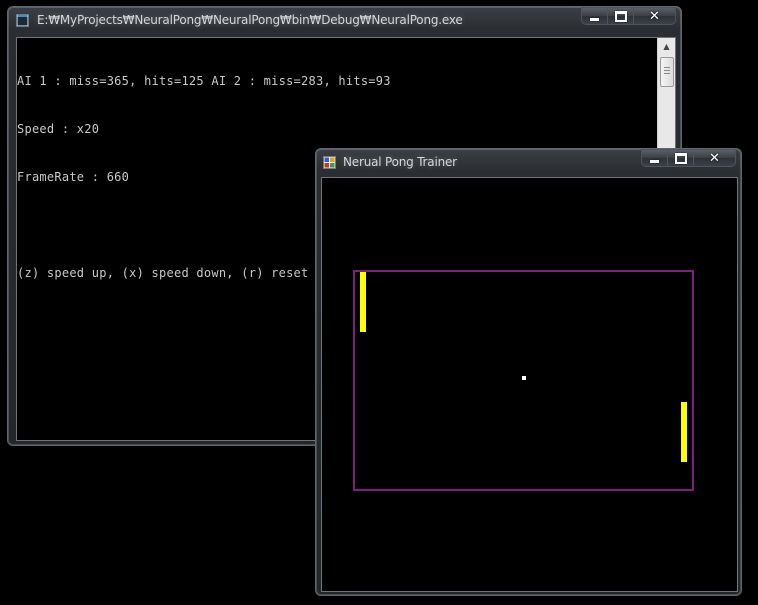 The image size is (758, 605). What do you see at coordinates (594, 16) in the screenshot?
I see `console-minimize-button` at bounding box center [594, 16].